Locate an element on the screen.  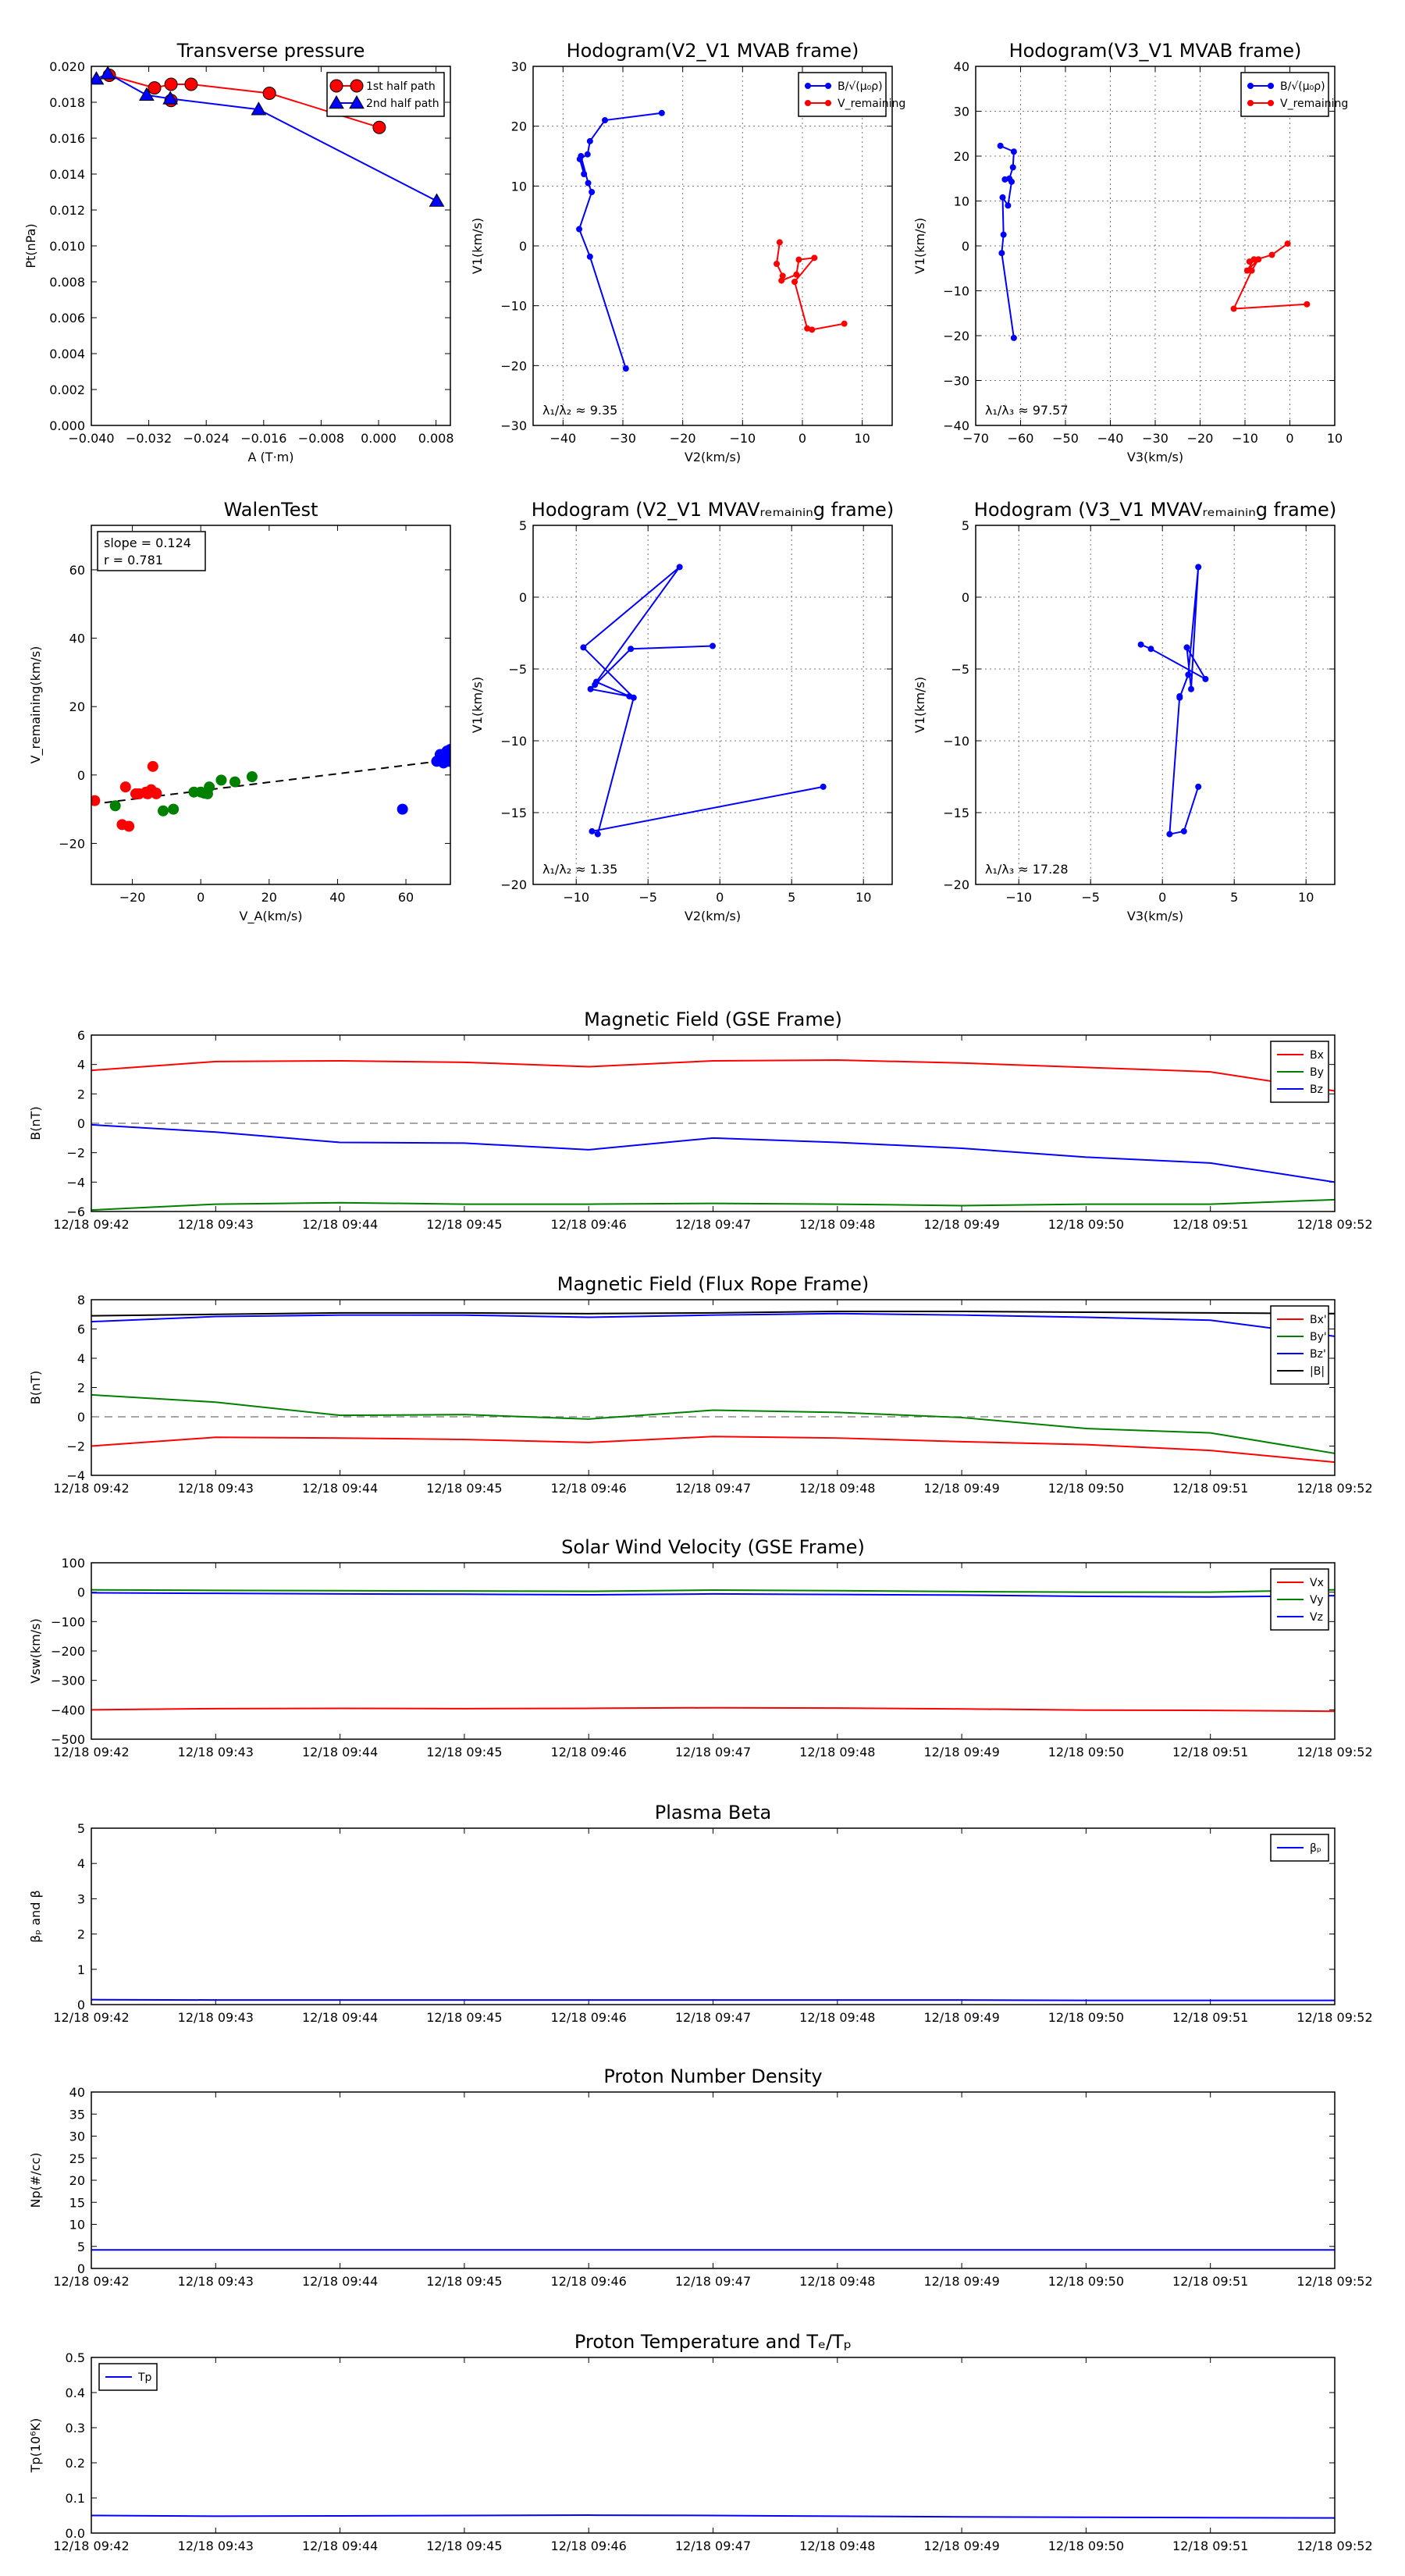
y-tick-label: 1 is located at coordinates (81, 1969).